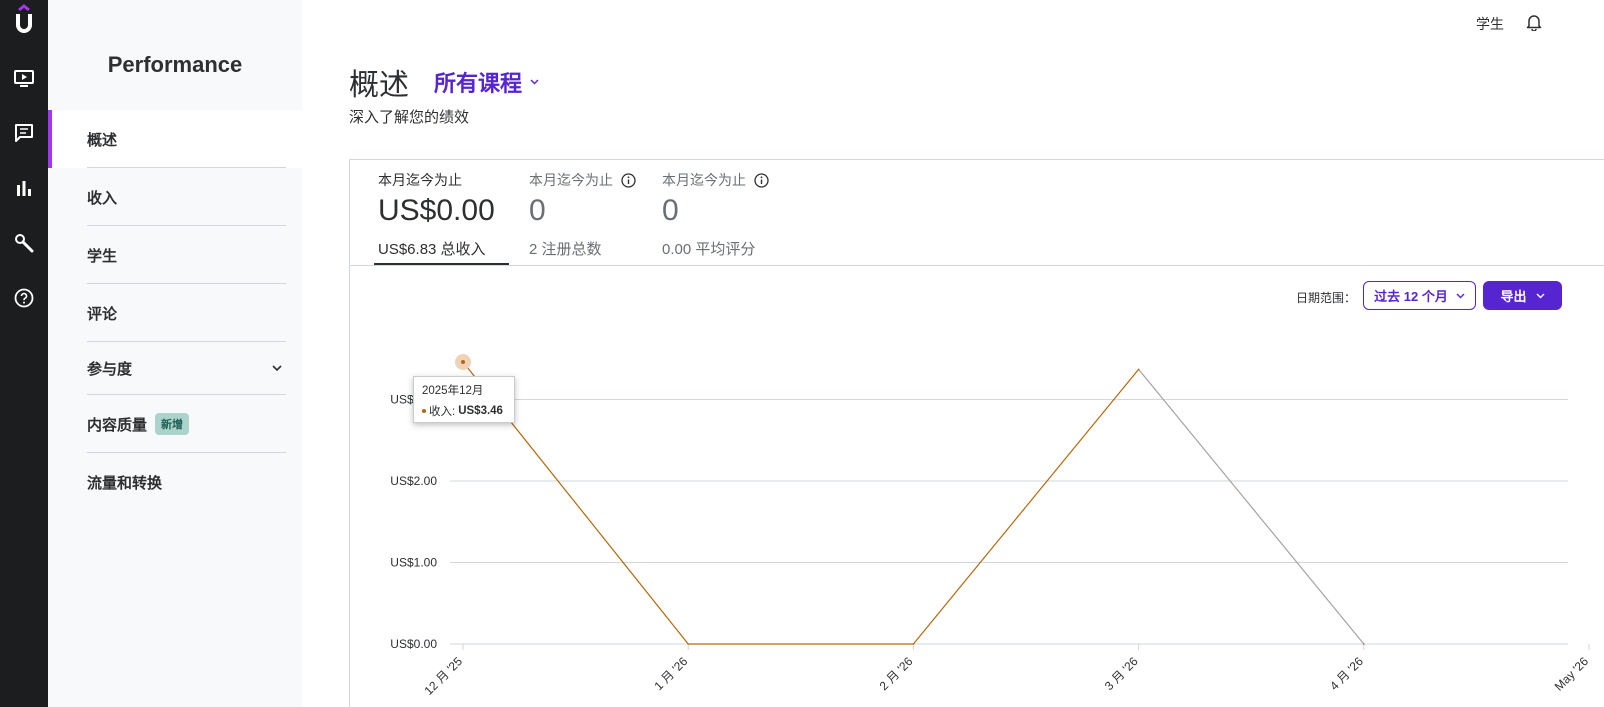 This screenshot has width=1604, height=707. I want to click on y-tick-label: US$2.00, so click(413, 481).